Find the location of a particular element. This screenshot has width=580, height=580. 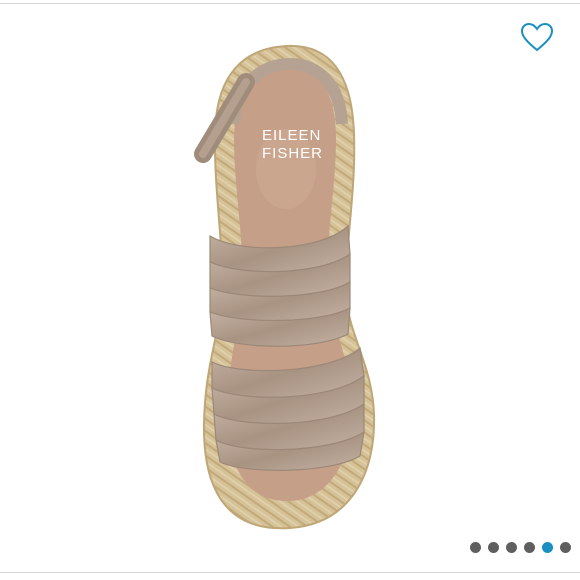

brand-logo-line1: EILEEN is located at coordinates (291, 135).